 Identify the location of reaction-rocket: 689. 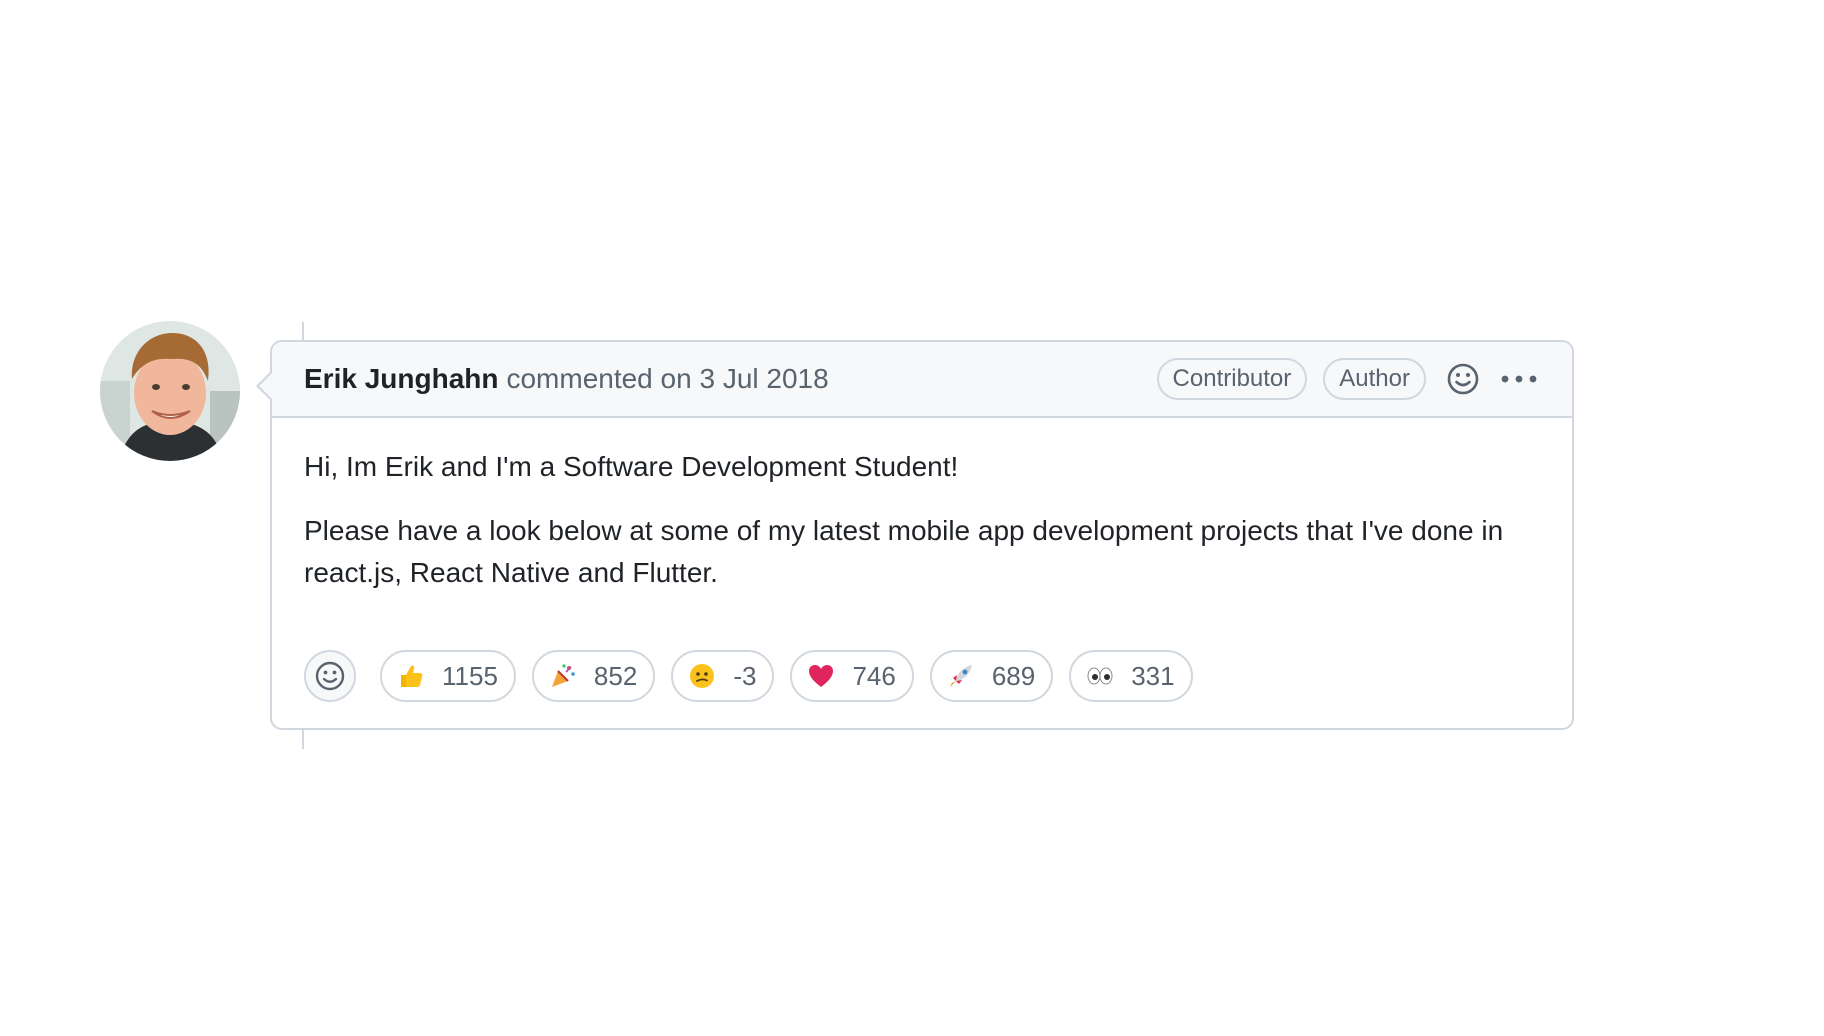
(991, 676).